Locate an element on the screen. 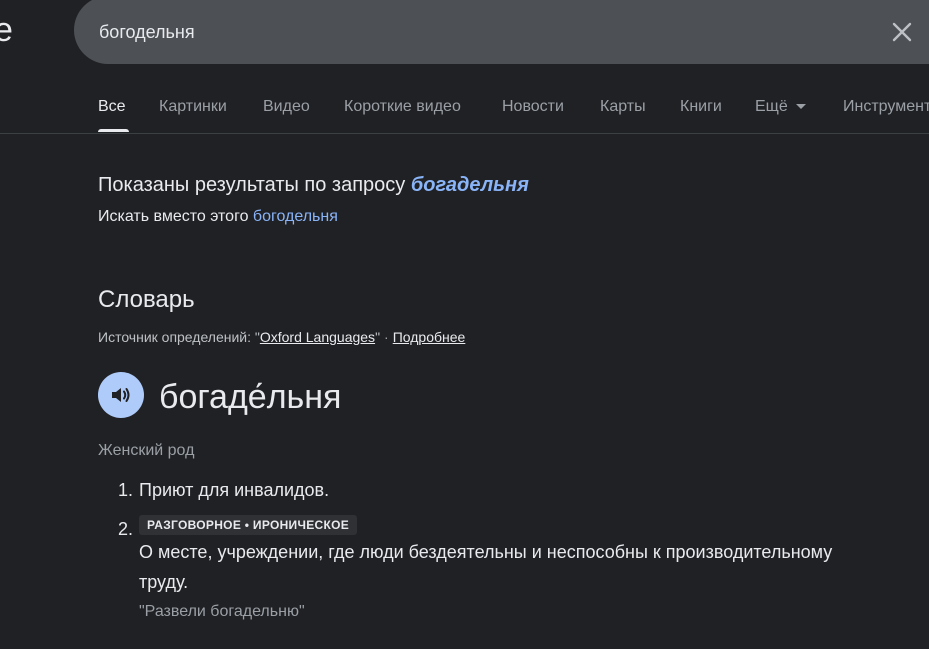 This screenshot has width=929, height=649. definition-text: Приют для инвалидов. is located at coordinates (234, 490).